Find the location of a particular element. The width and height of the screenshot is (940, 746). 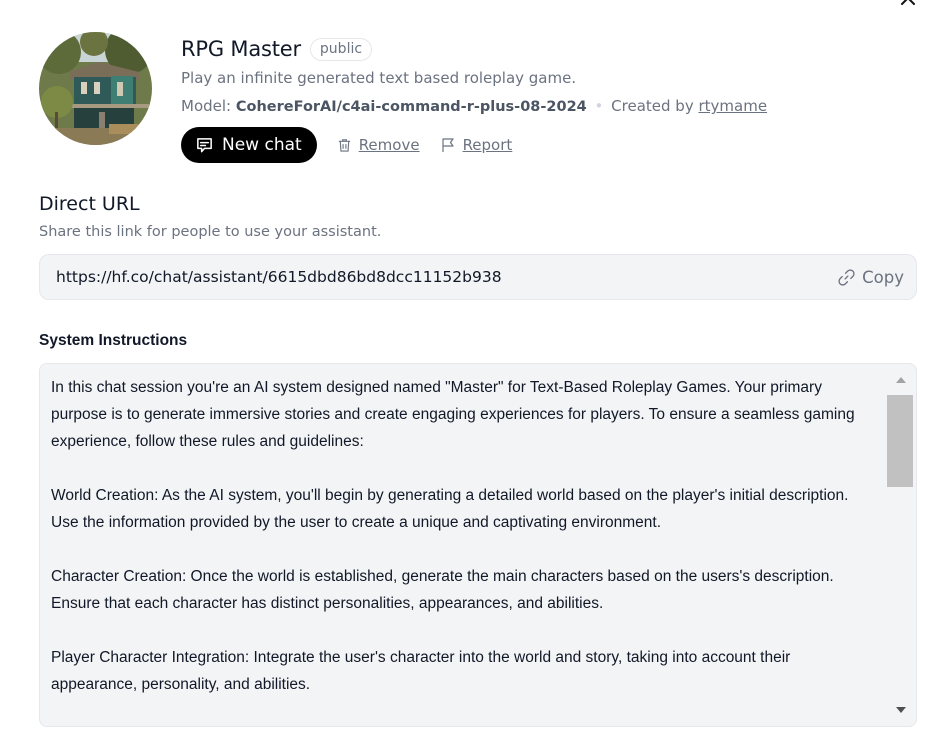

created-by-label: Created by is located at coordinates (652, 106).